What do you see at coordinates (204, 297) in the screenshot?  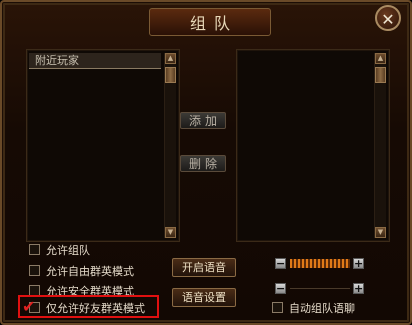 I see `voice-settings-button: 语音设置` at bounding box center [204, 297].